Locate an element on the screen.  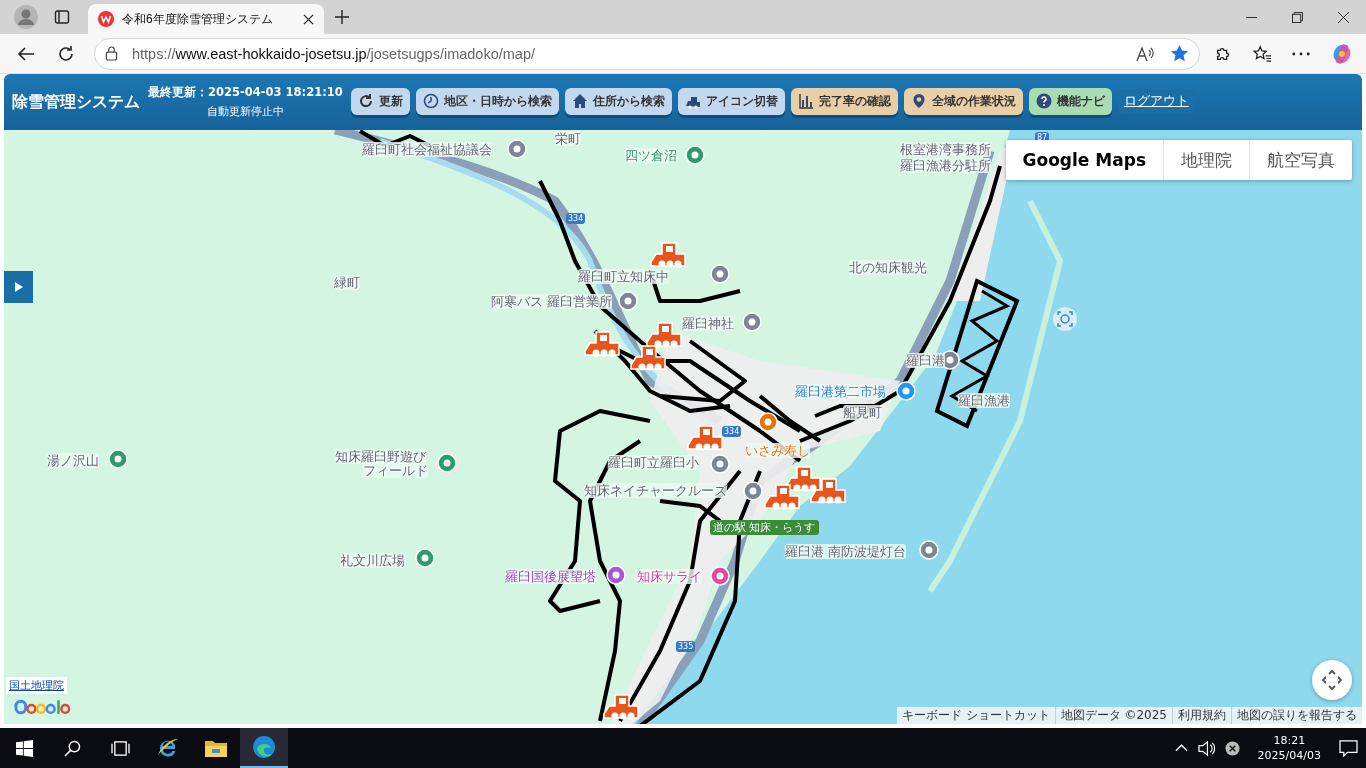
bar-chart-icon is located at coordinates (805, 101).